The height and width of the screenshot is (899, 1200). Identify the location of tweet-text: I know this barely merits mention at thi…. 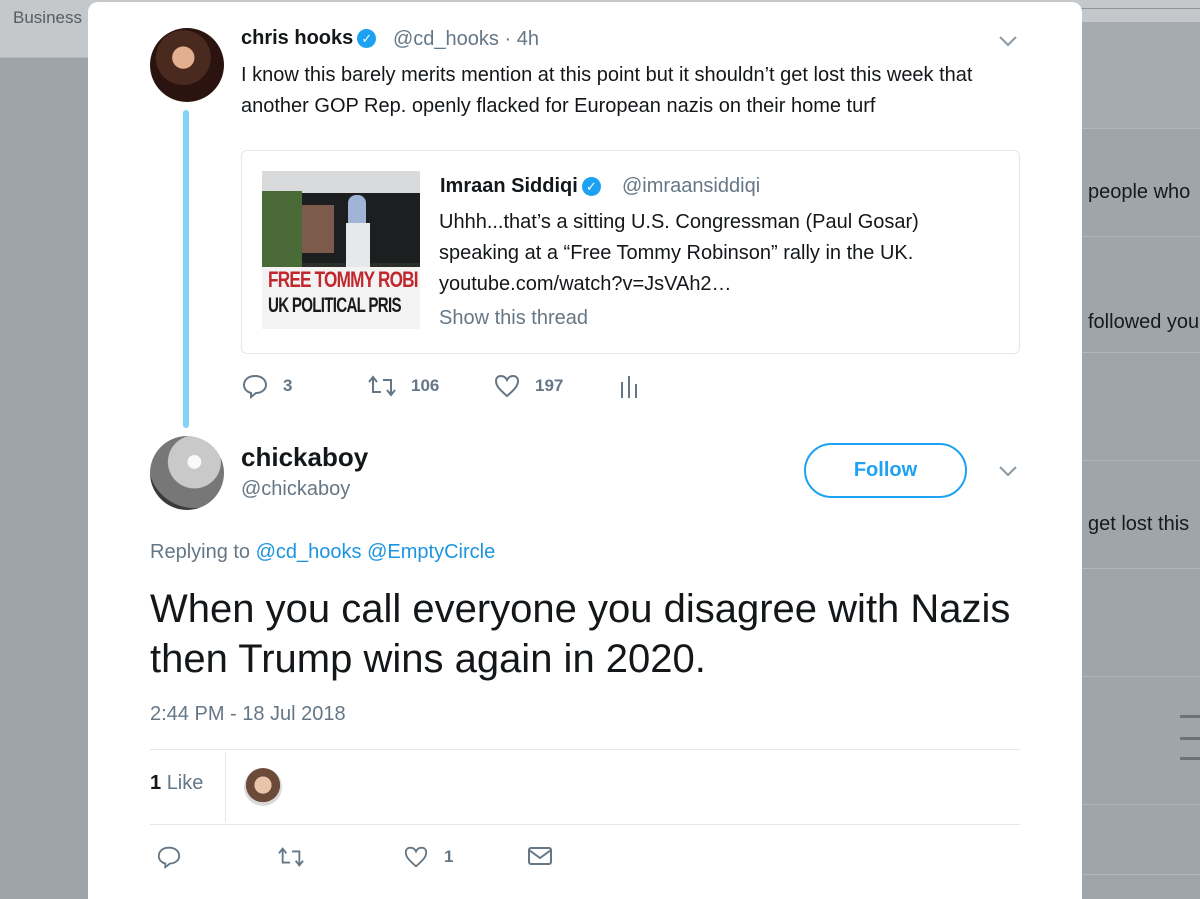
(607, 90).